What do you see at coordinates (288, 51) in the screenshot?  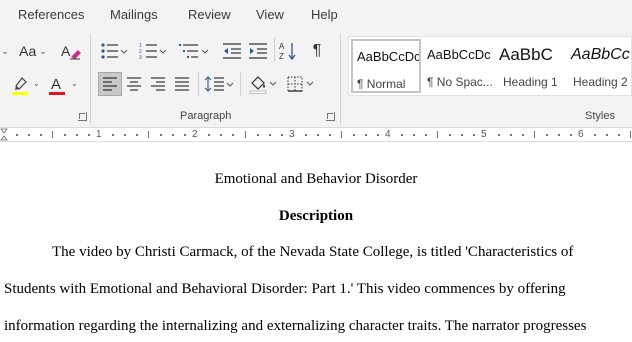 I see `sort-button: A Z` at bounding box center [288, 51].